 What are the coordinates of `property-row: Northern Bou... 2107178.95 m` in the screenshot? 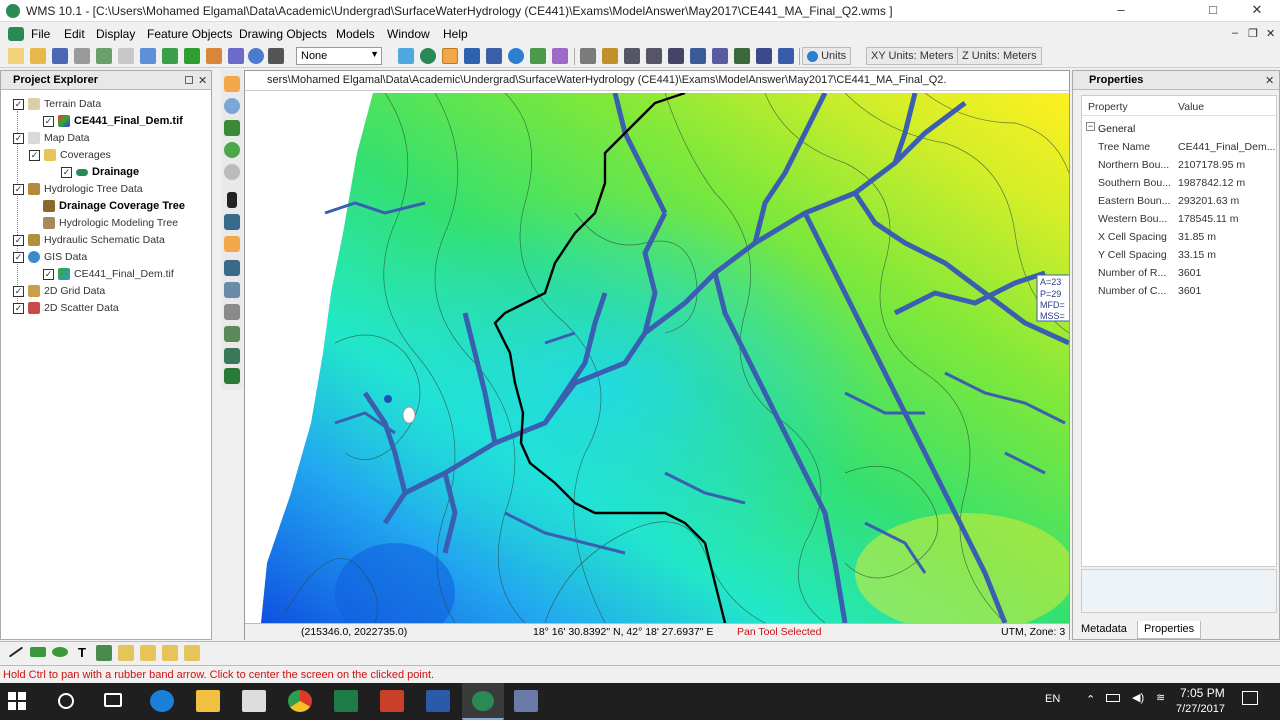 It's located at (1180, 165).